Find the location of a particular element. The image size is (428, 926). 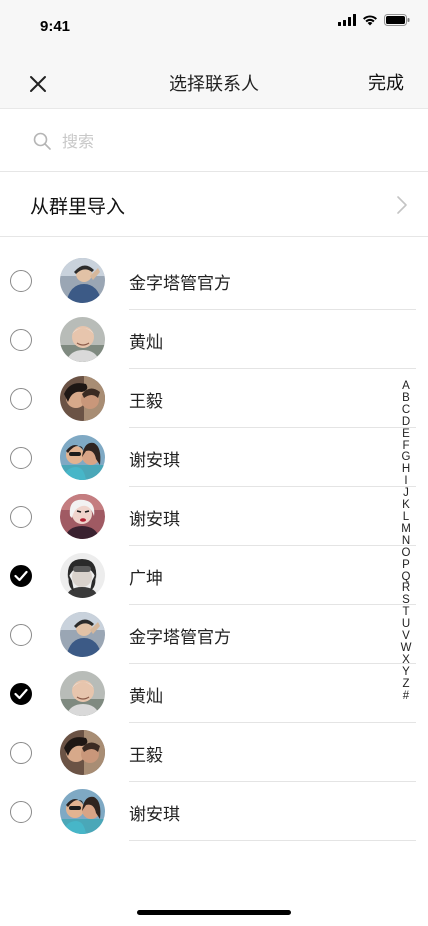

alphabet-index: A B C D E F G H I J K L M N O P Q R S T U V W X Y Z # is located at coordinates (406, 541).